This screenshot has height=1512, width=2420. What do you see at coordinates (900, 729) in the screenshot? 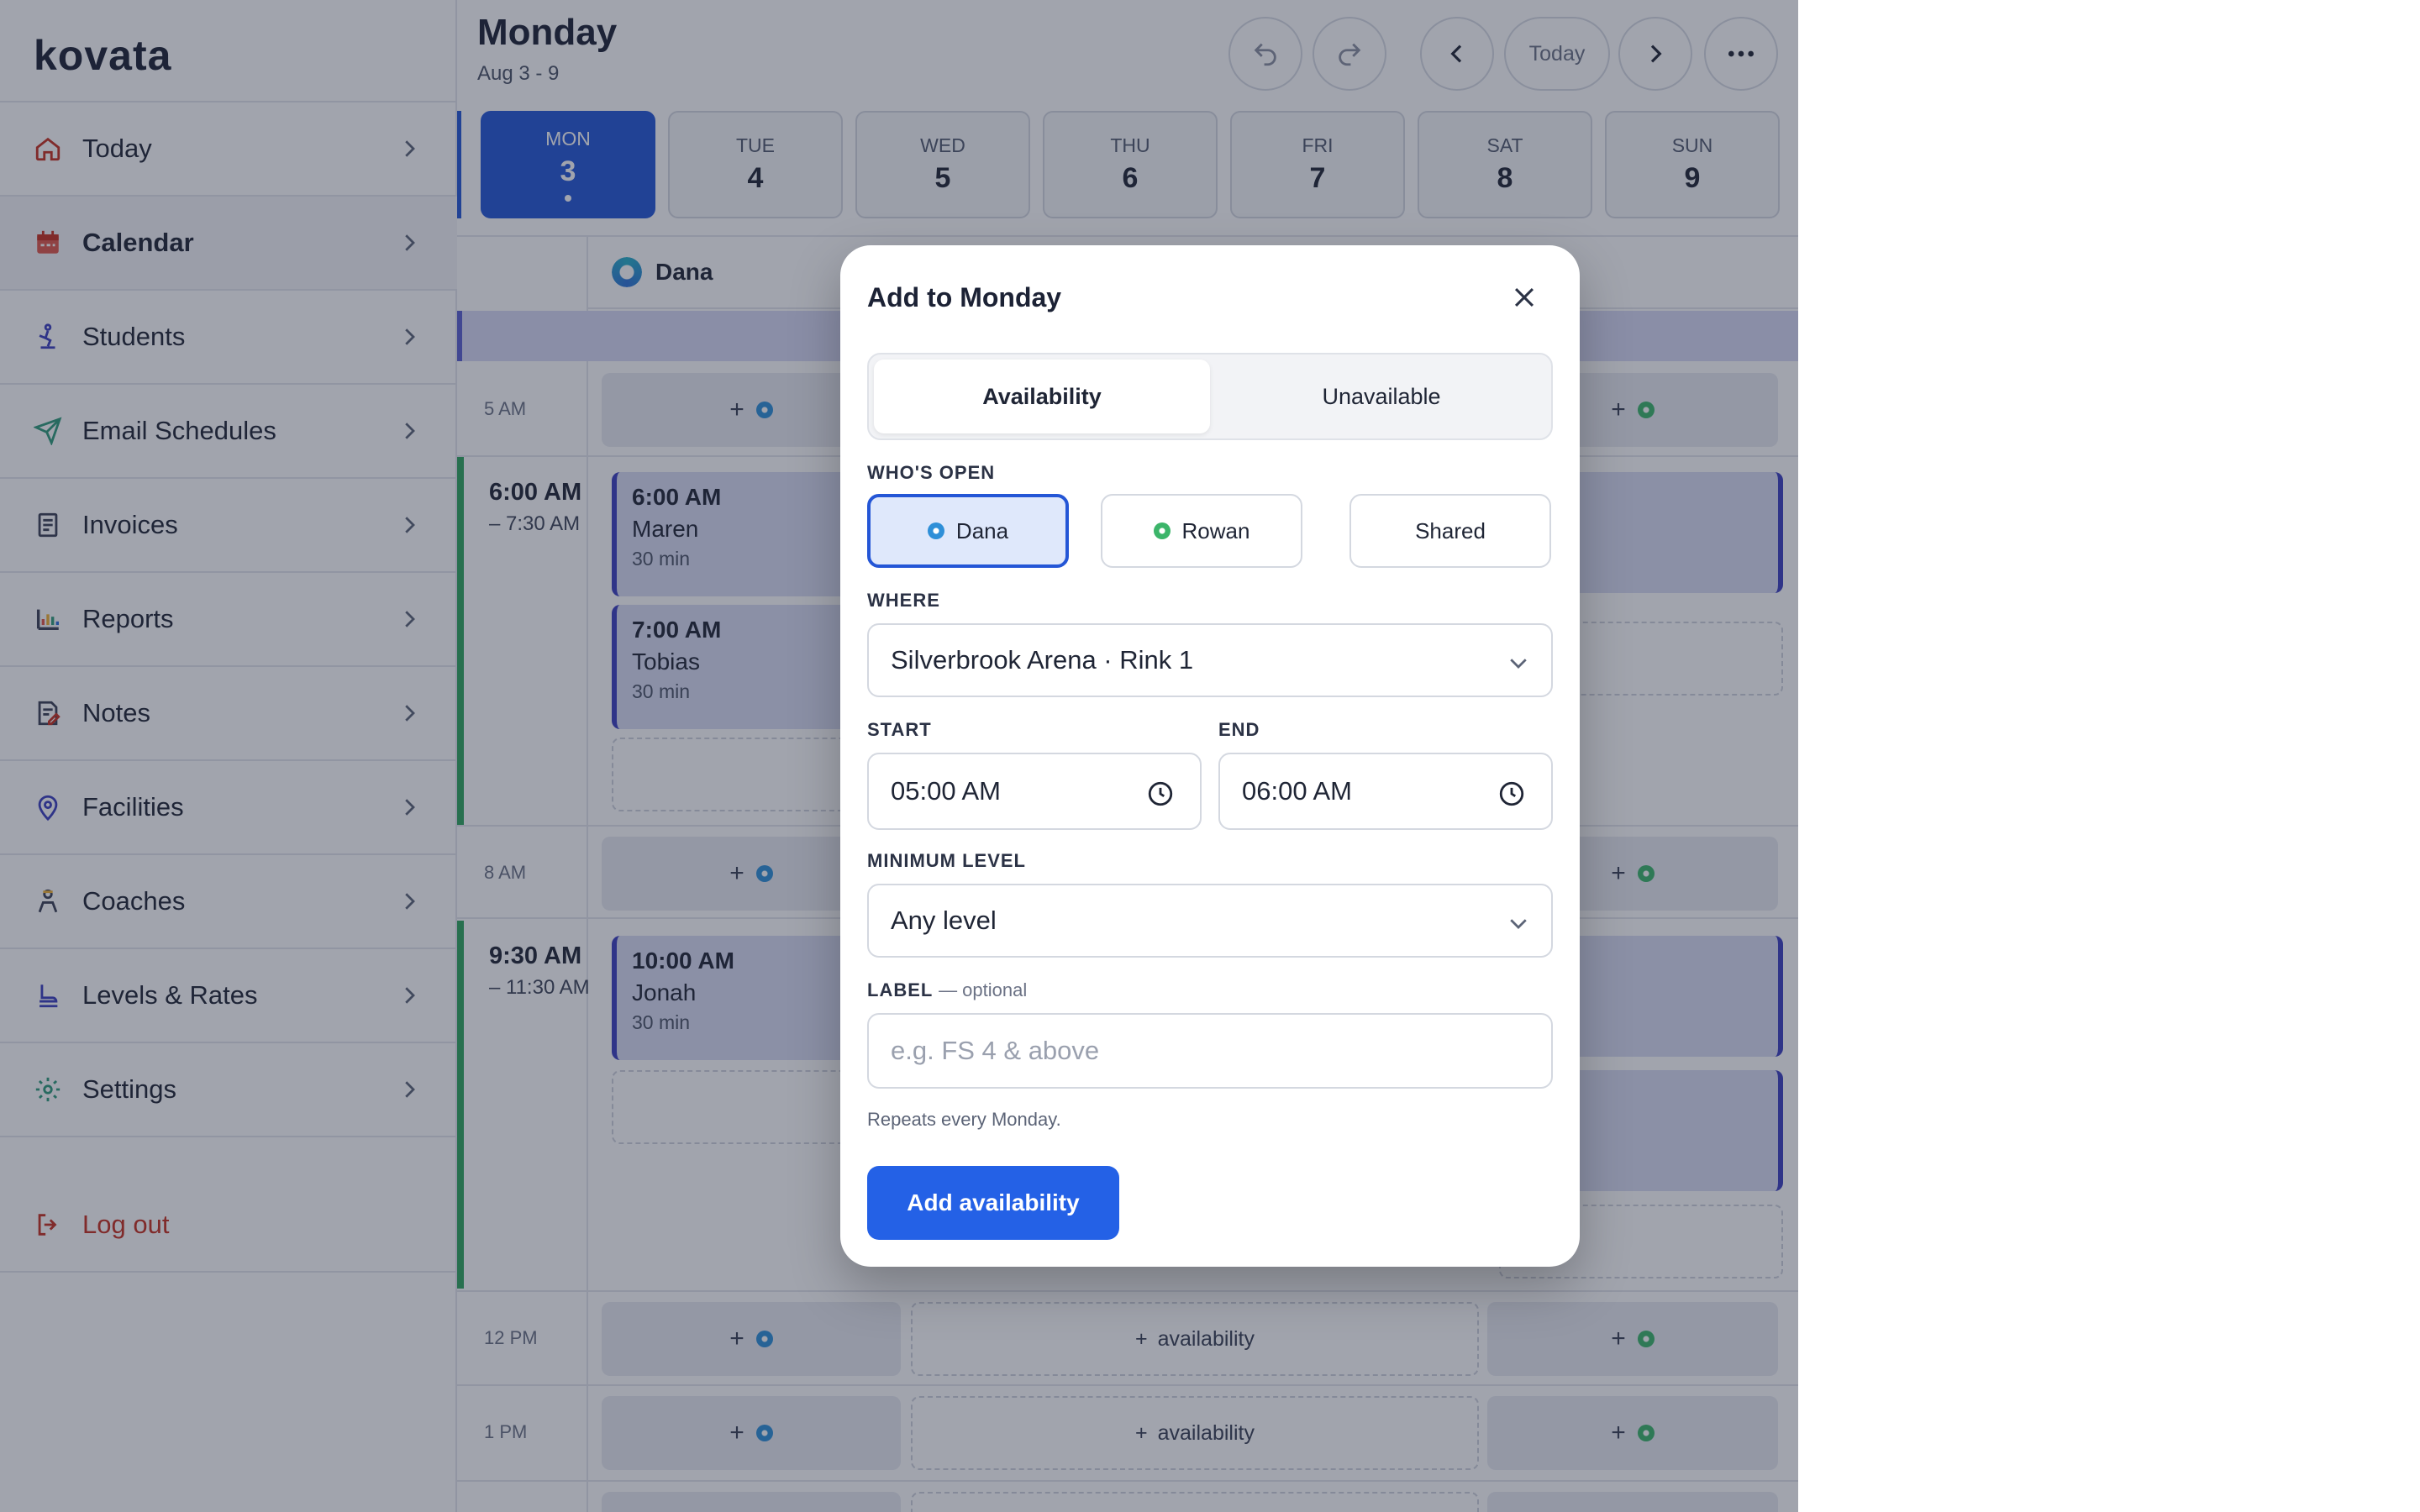
I see `start-label: START` at bounding box center [900, 729].